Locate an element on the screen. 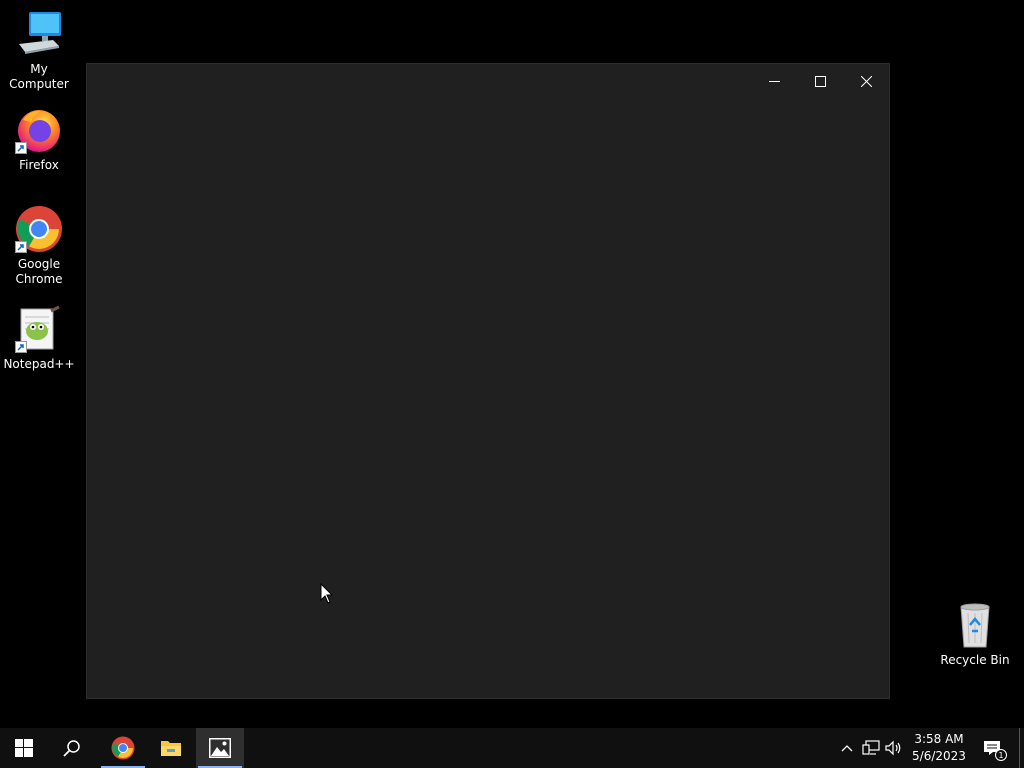 The height and width of the screenshot is (768, 1024). taskbar-file-explorer is located at coordinates (171, 748).